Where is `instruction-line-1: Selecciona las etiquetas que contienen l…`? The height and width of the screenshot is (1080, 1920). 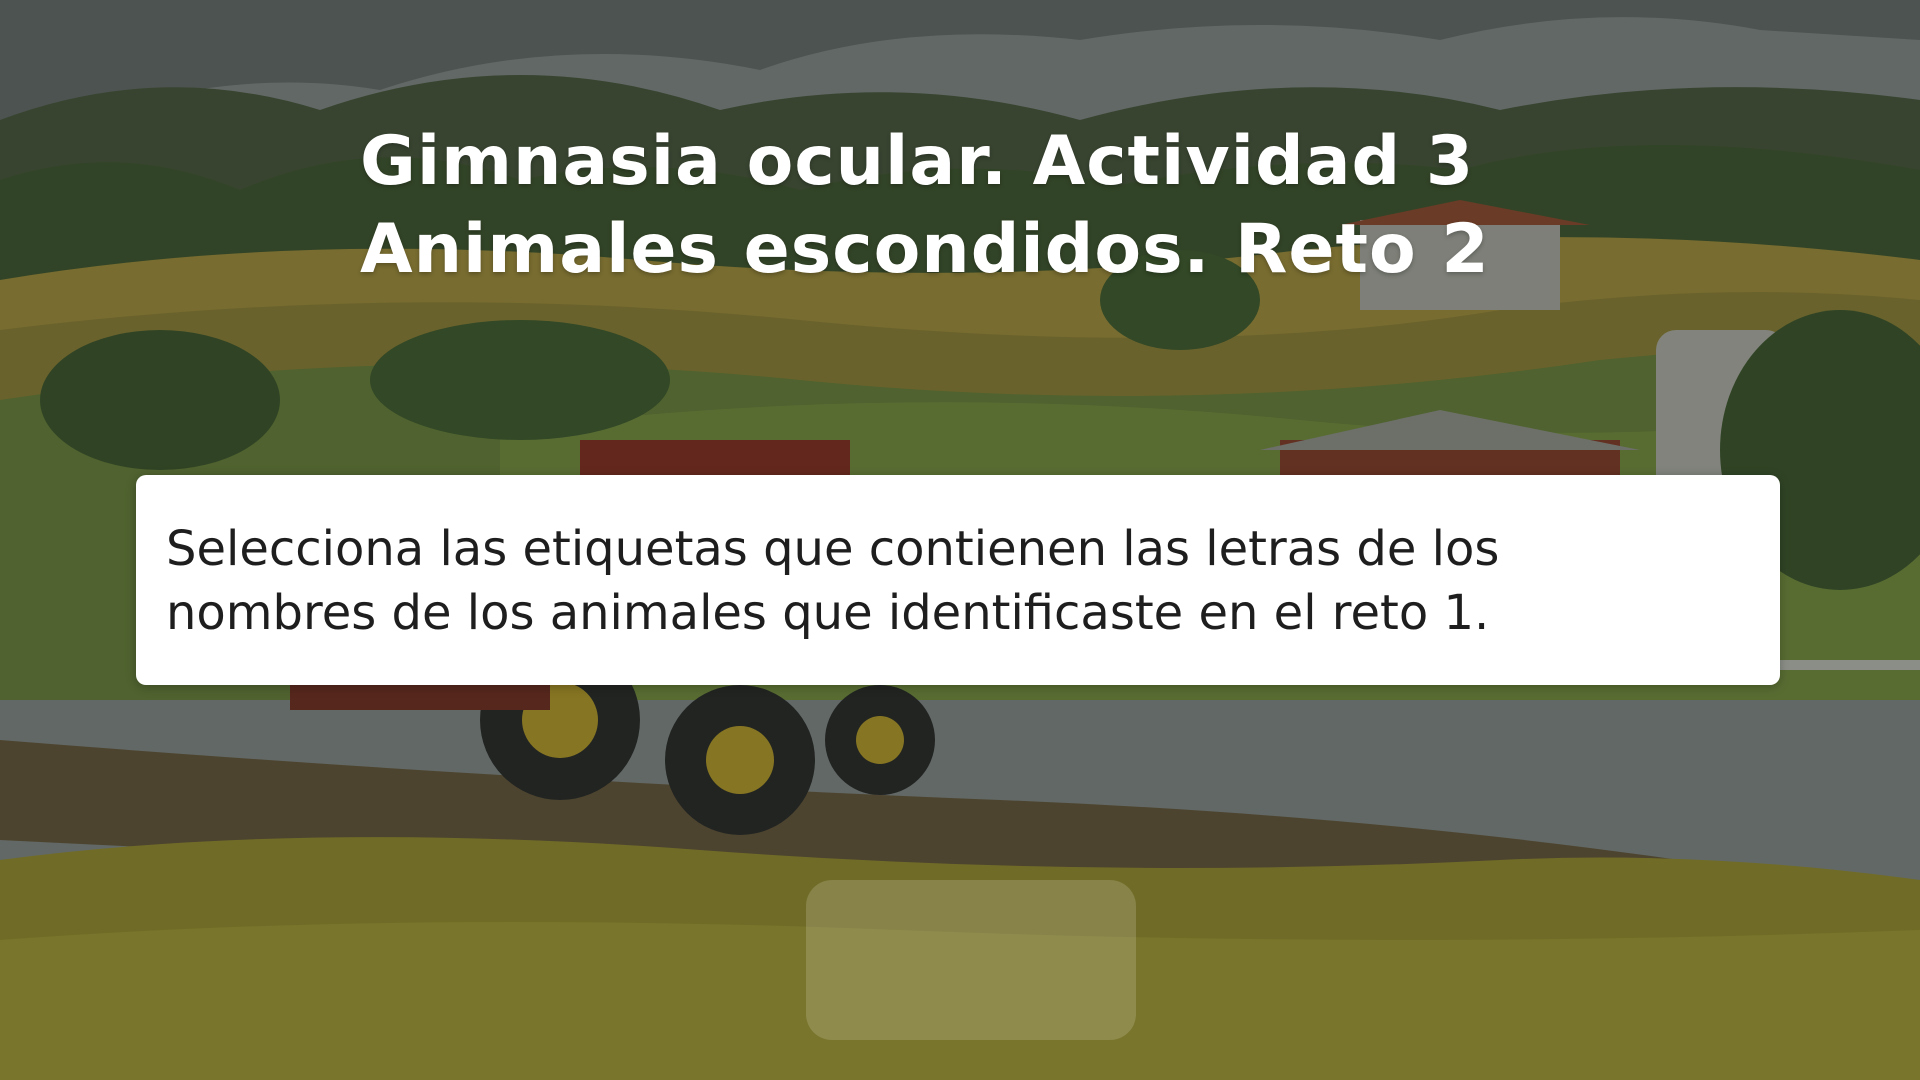
instruction-line-1: Selecciona las etiquetas que contienen l… is located at coordinates (833, 549).